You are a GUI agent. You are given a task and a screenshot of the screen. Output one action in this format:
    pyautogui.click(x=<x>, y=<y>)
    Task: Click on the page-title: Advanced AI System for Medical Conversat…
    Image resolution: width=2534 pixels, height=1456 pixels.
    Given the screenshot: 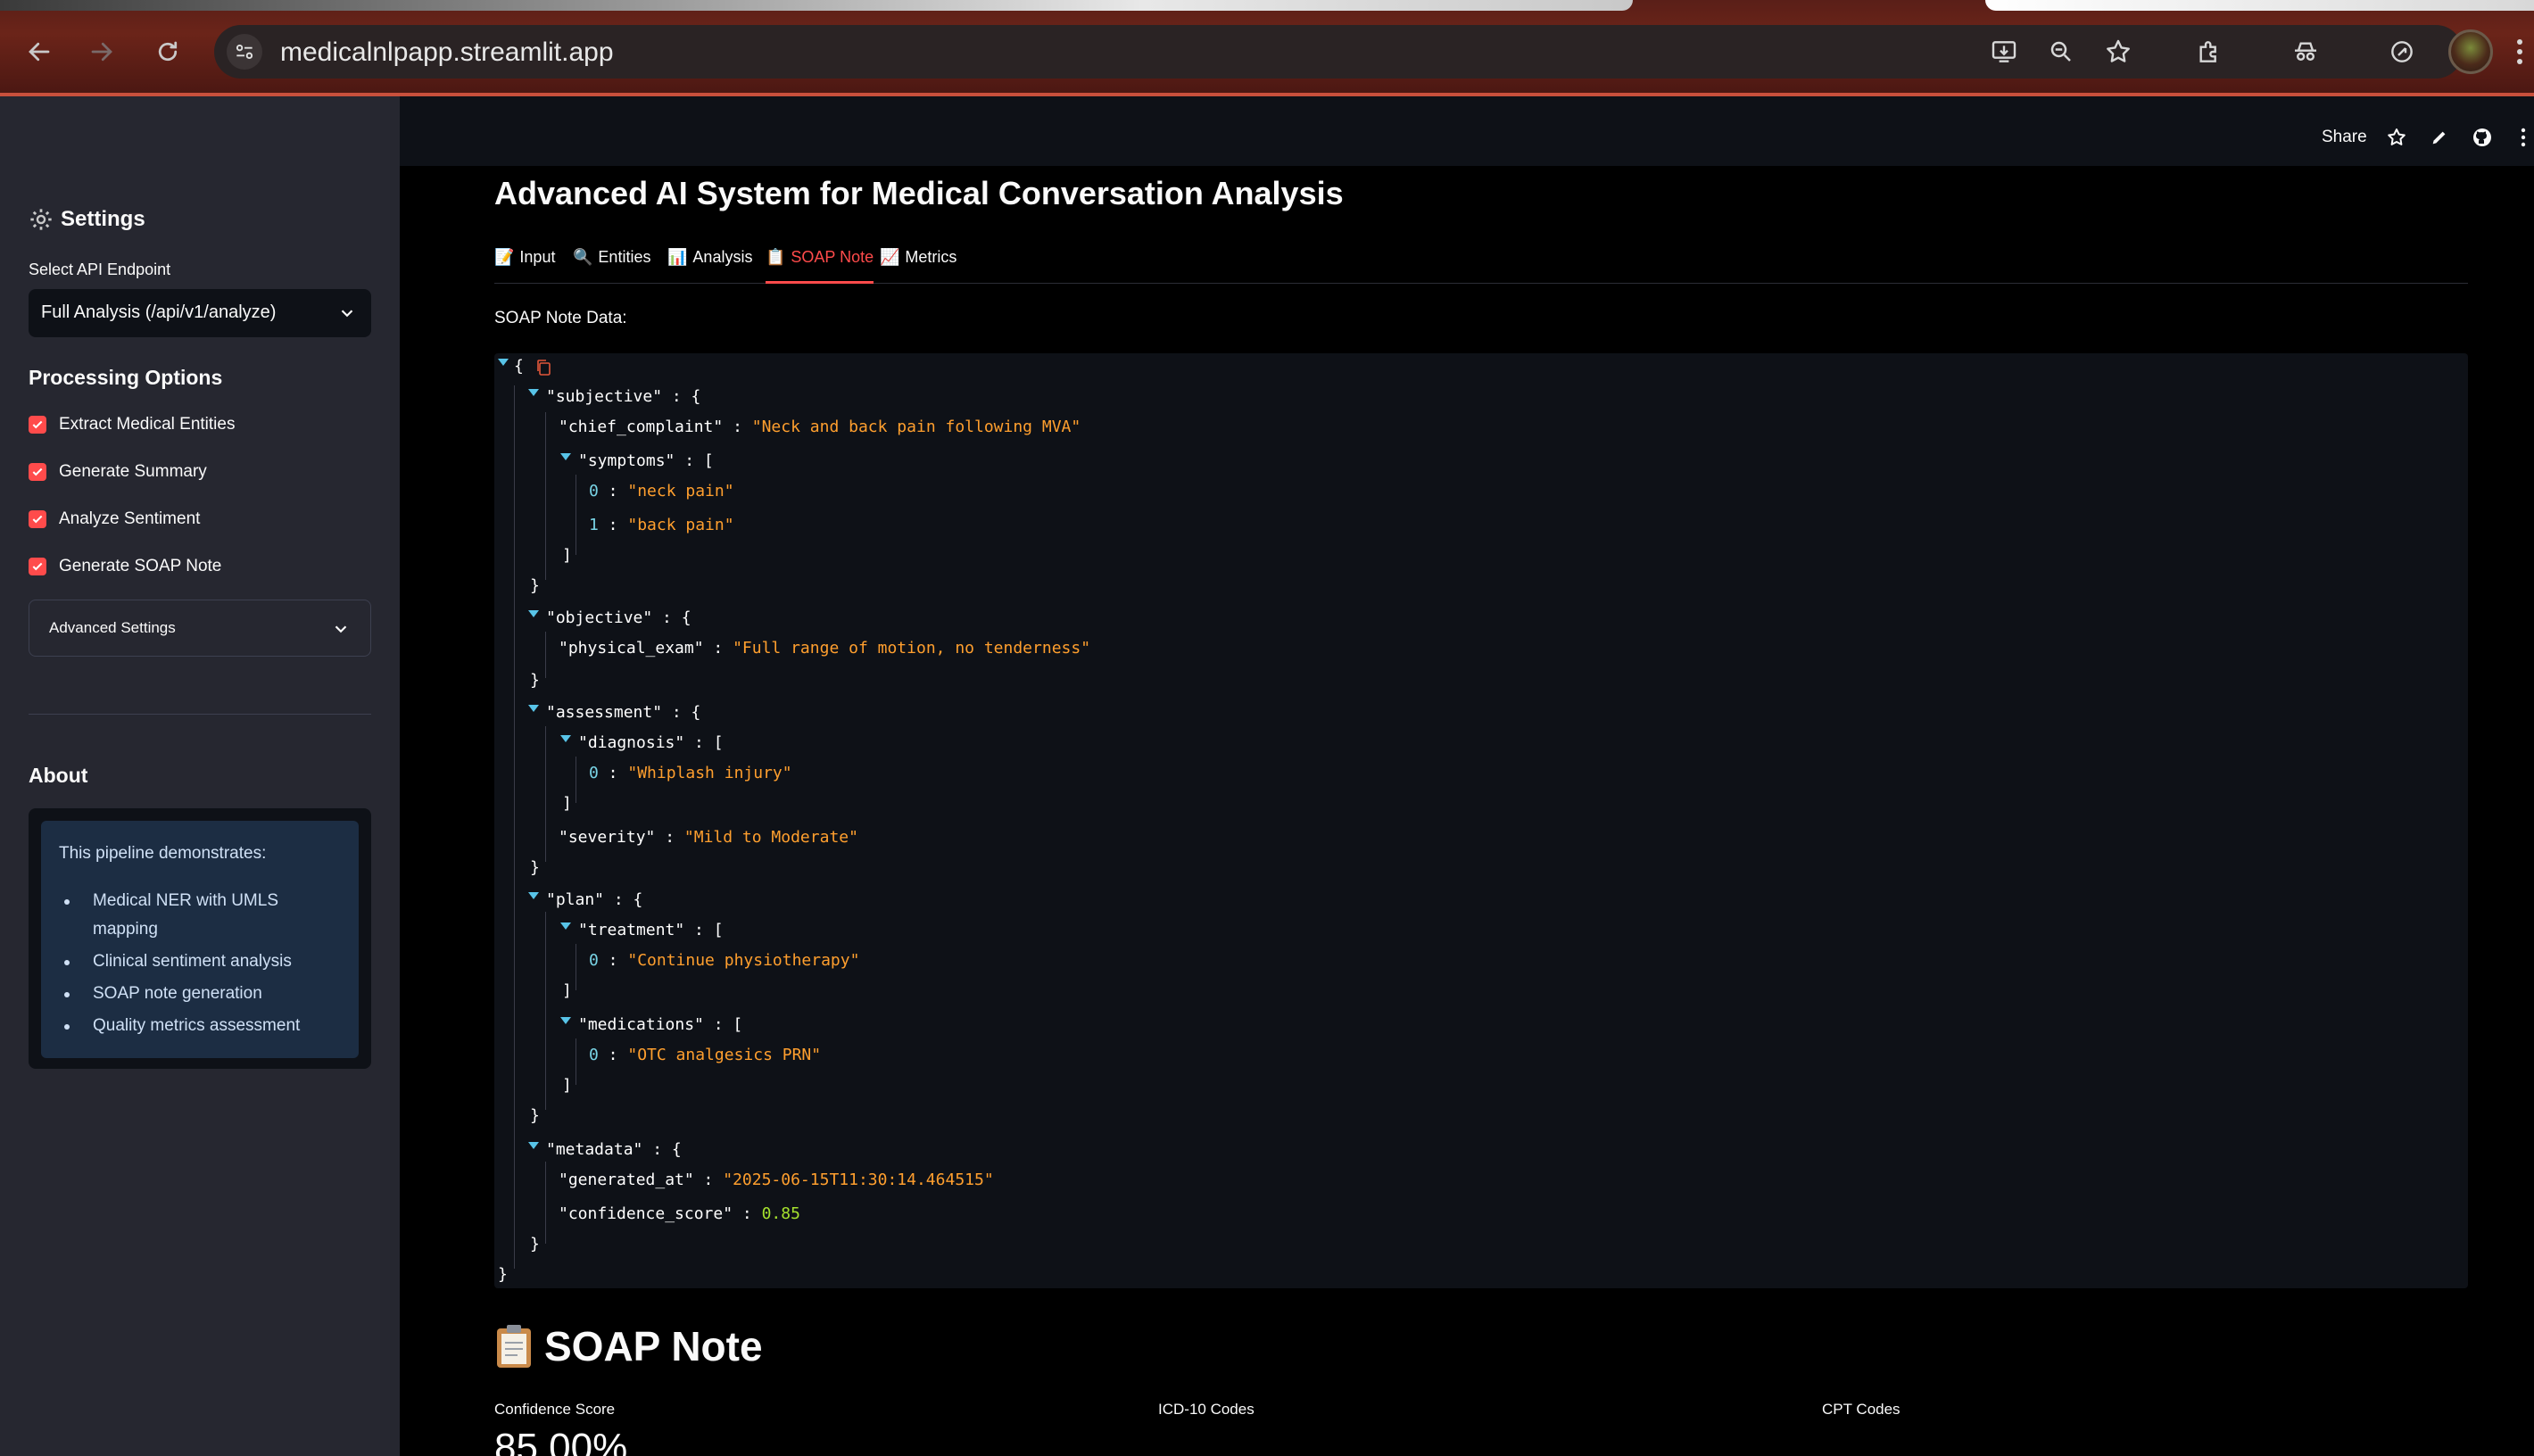 What is the action you would take?
    pyautogui.click(x=919, y=193)
    